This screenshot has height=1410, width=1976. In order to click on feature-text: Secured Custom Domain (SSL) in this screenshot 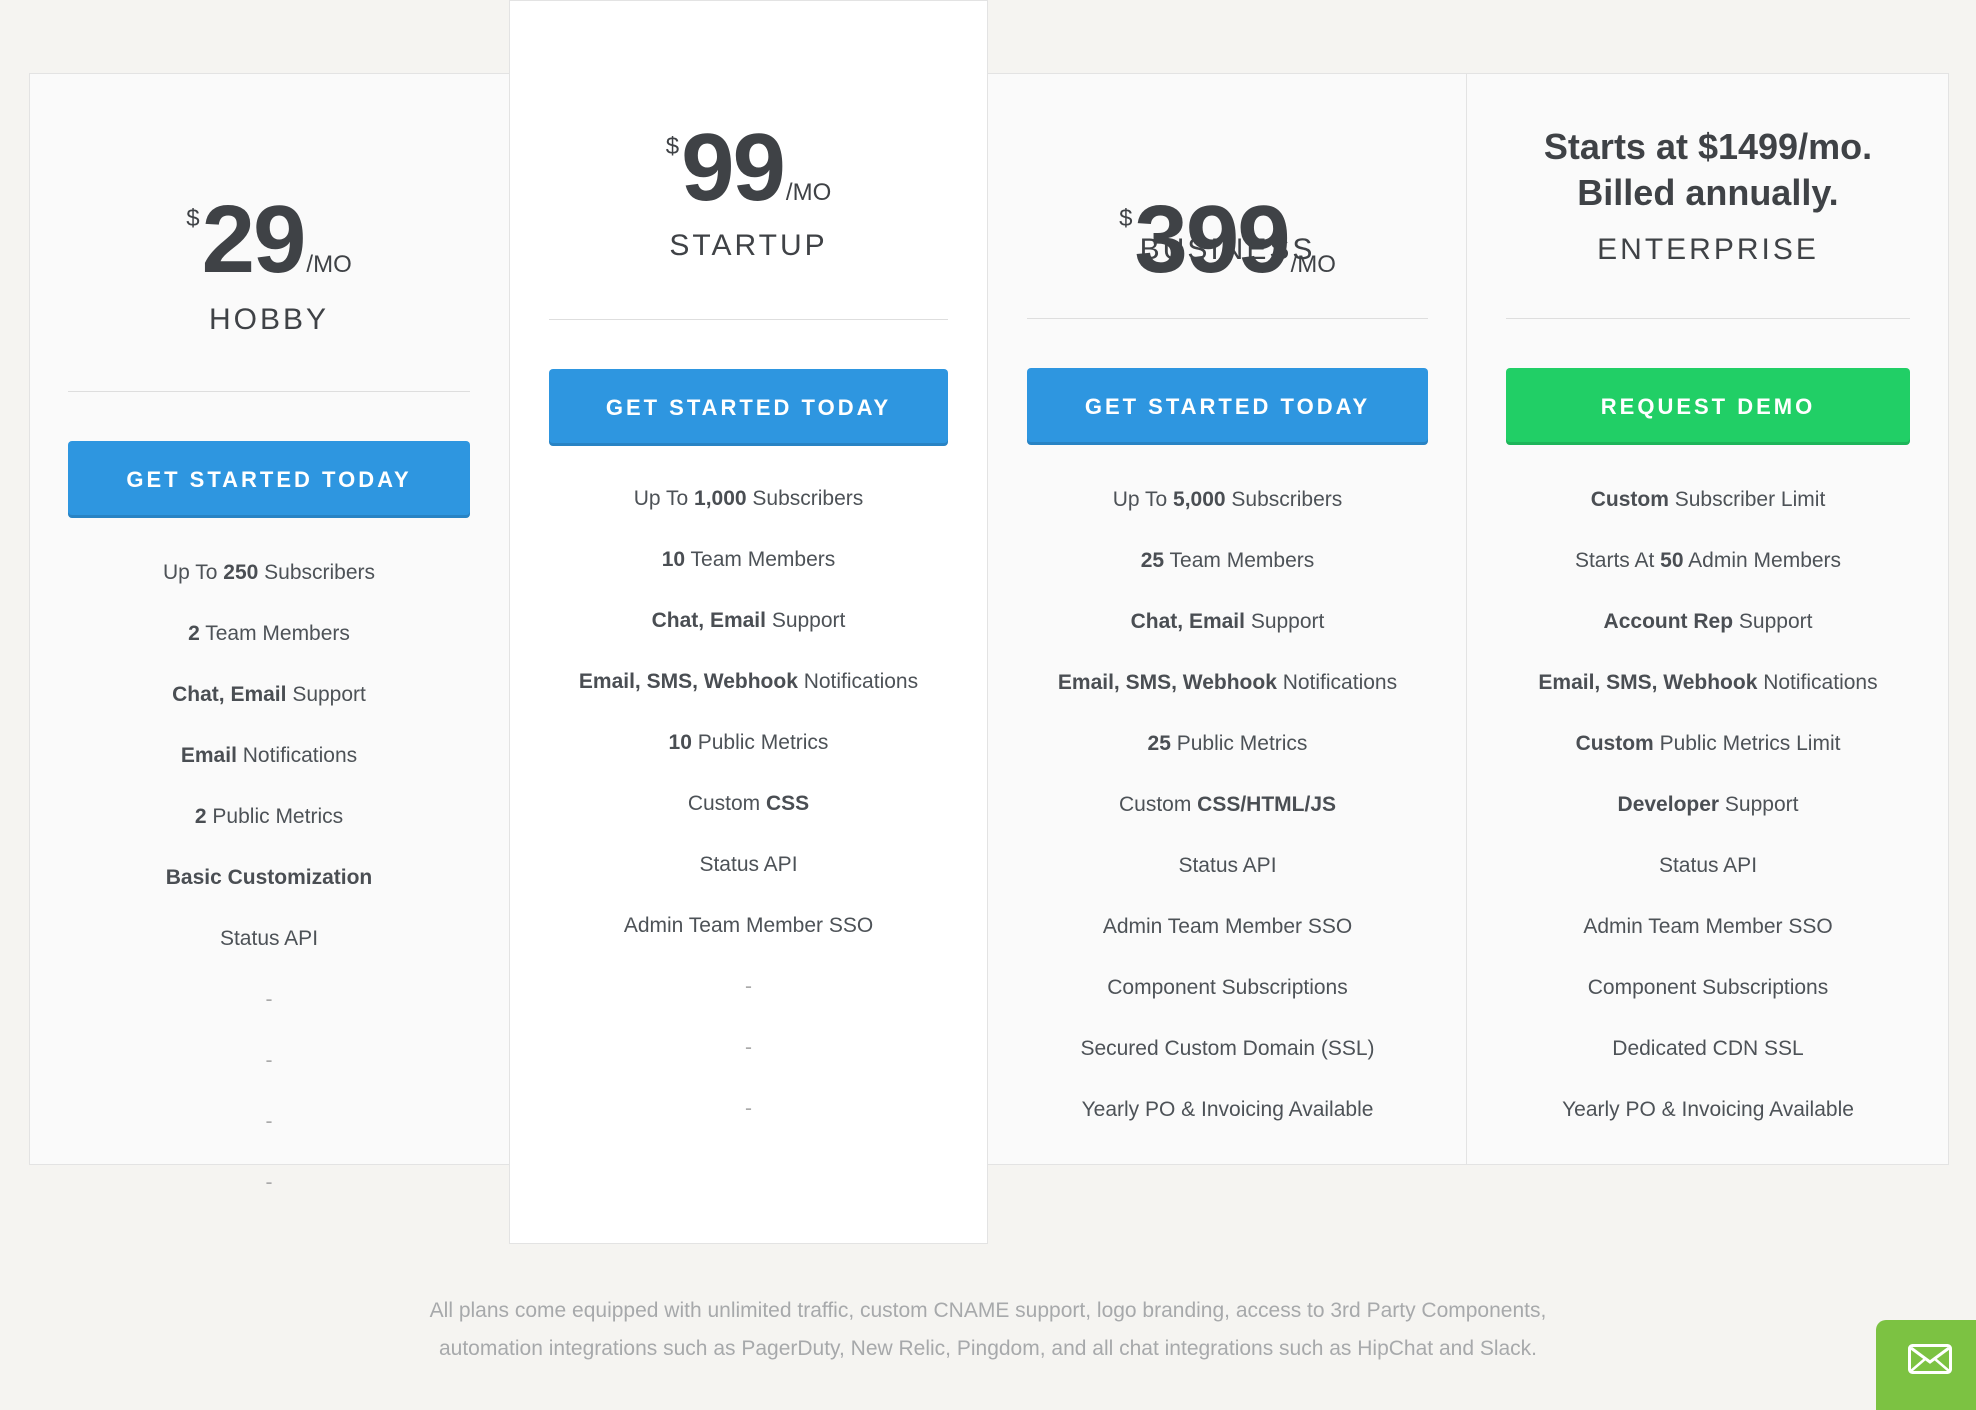, I will do `click(1227, 1048)`.